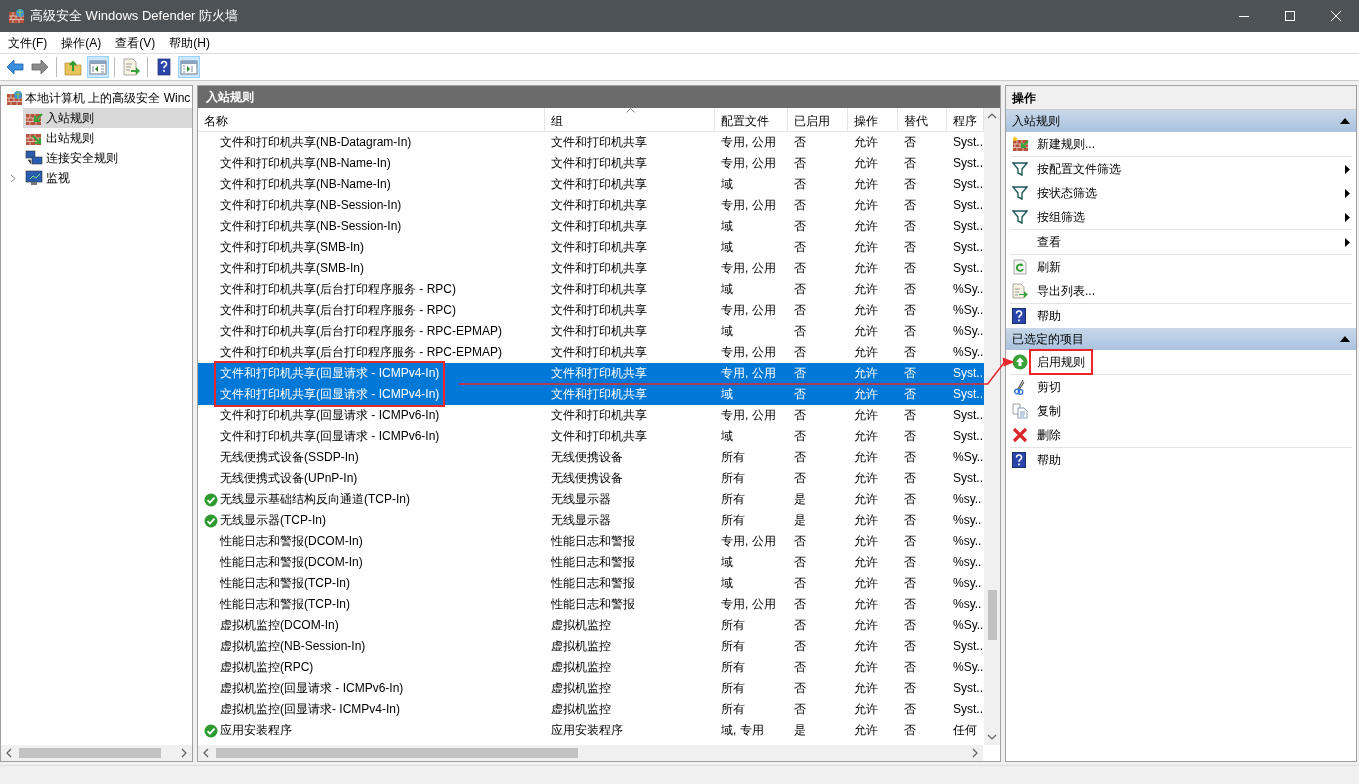 This screenshot has width=1359, height=784. What do you see at coordinates (316, 142) in the screenshot?
I see `table-cell-text: 文件和打印机共享(NB-Datagram-In)` at bounding box center [316, 142].